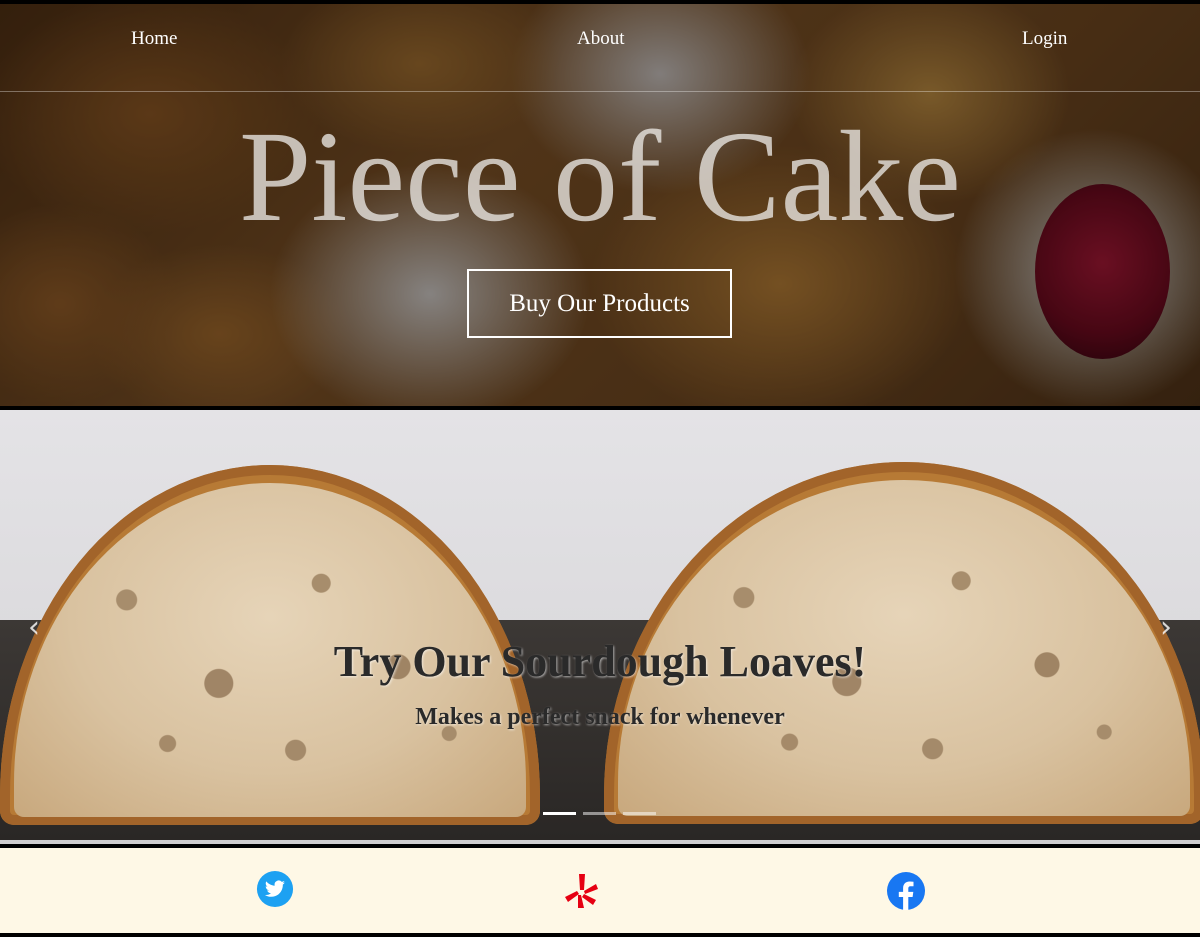  What do you see at coordinates (600, 177) in the screenshot?
I see `hero-title: Piece of Cake` at bounding box center [600, 177].